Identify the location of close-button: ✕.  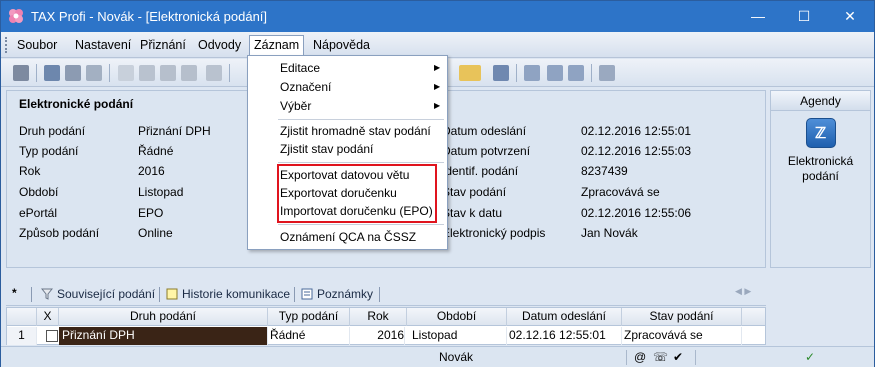
(850, 16).